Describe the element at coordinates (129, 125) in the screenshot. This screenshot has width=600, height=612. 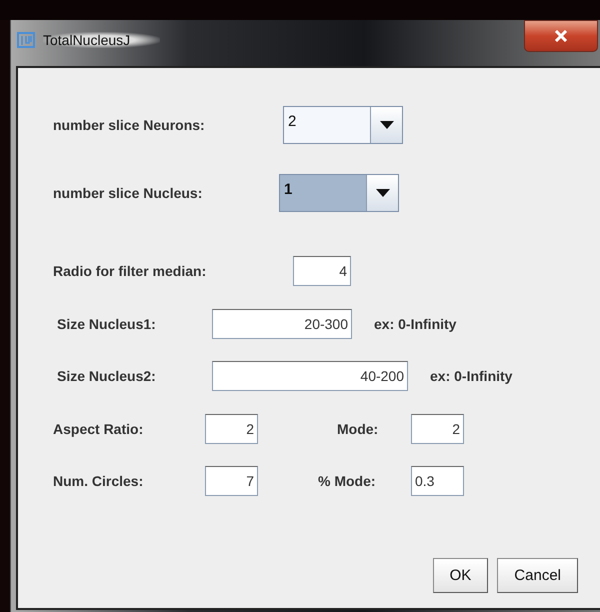
I see `field-label: number slice Neurons:` at that location.